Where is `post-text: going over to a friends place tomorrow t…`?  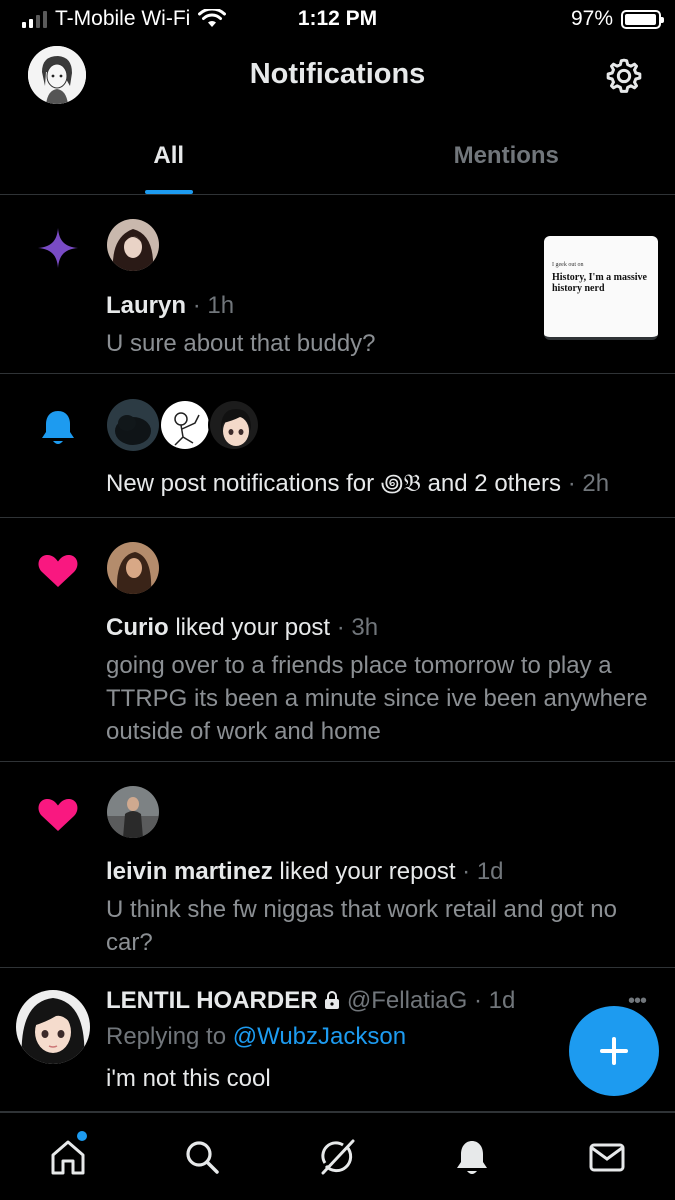
post-text: going over to a friends place tomorrow t… is located at coordinates (377, 698).